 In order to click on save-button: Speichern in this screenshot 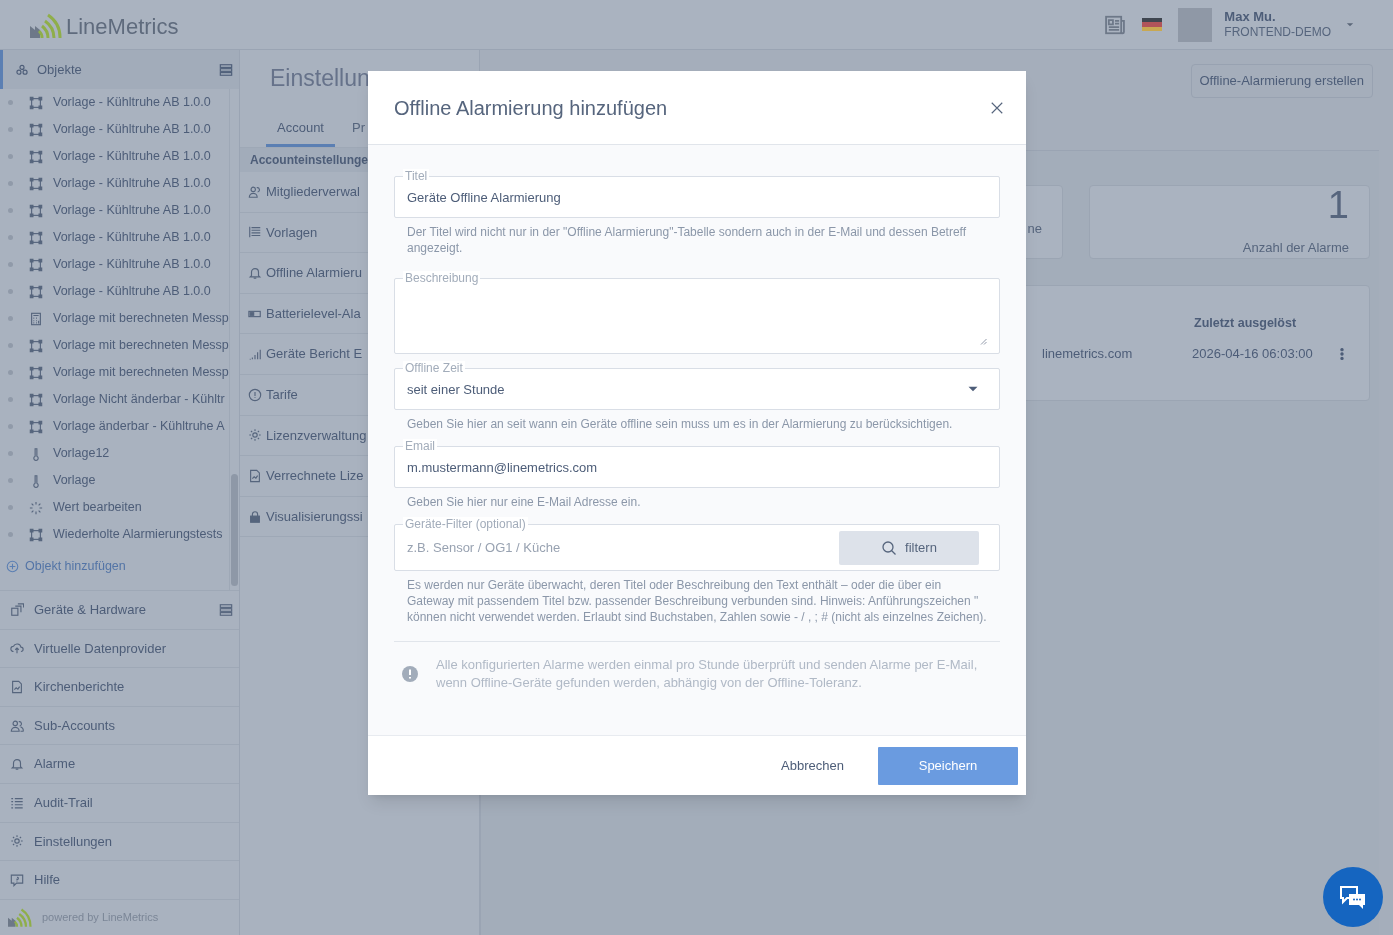, I will do `click(948, 765)`.